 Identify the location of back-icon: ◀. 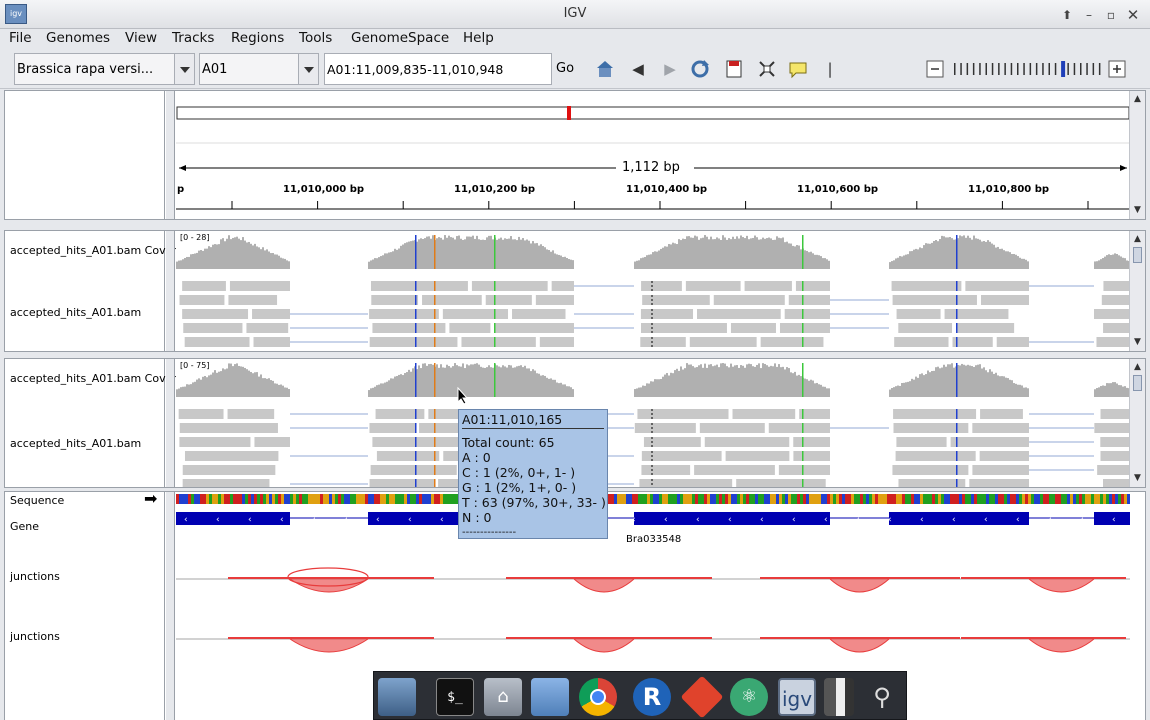
(638, 69).